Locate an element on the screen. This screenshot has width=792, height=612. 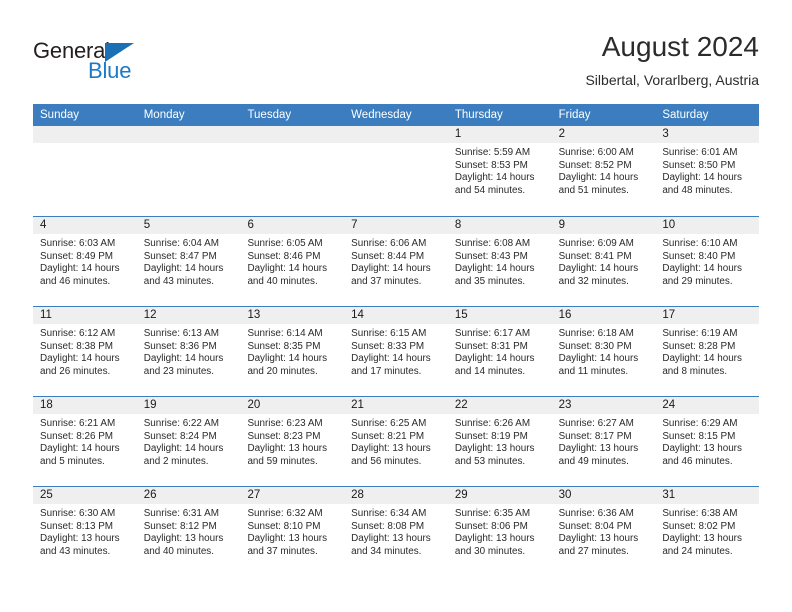
daylight-text: Daylight: 14 hours and 29 minutes. is located at coordinates (702, 275).